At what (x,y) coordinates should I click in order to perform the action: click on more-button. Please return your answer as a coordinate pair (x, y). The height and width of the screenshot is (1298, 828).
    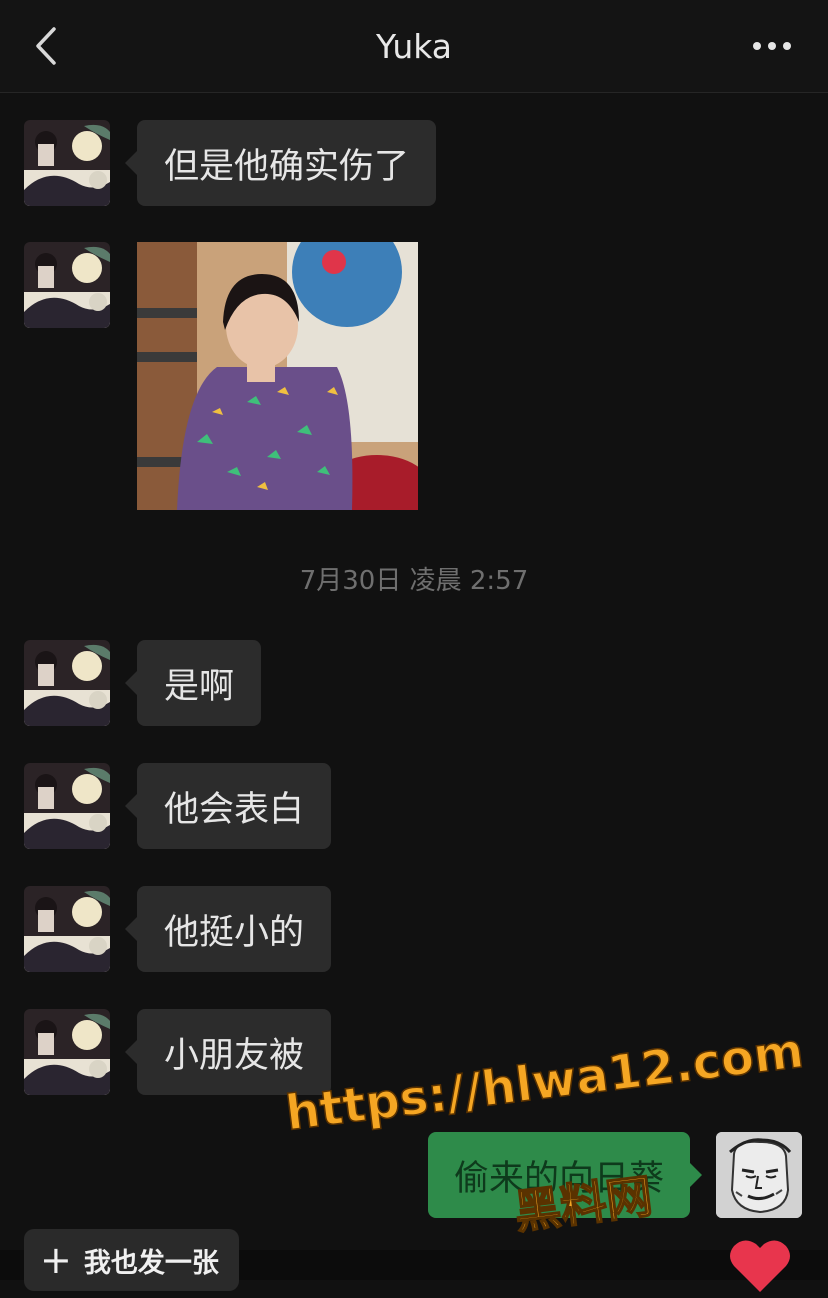
    Looking at the image, I should click on (772, 46).